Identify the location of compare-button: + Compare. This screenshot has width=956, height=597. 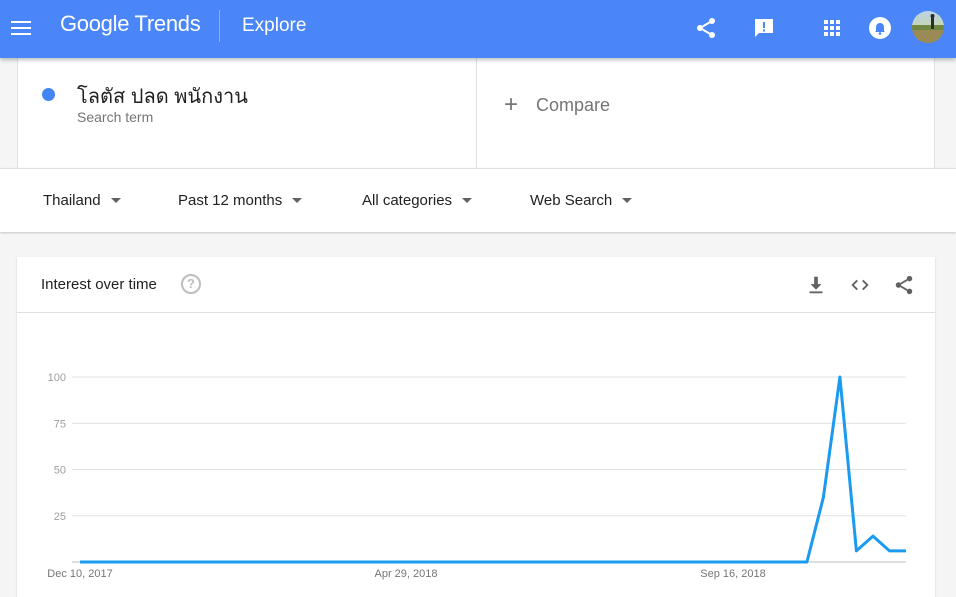
(557, 105).